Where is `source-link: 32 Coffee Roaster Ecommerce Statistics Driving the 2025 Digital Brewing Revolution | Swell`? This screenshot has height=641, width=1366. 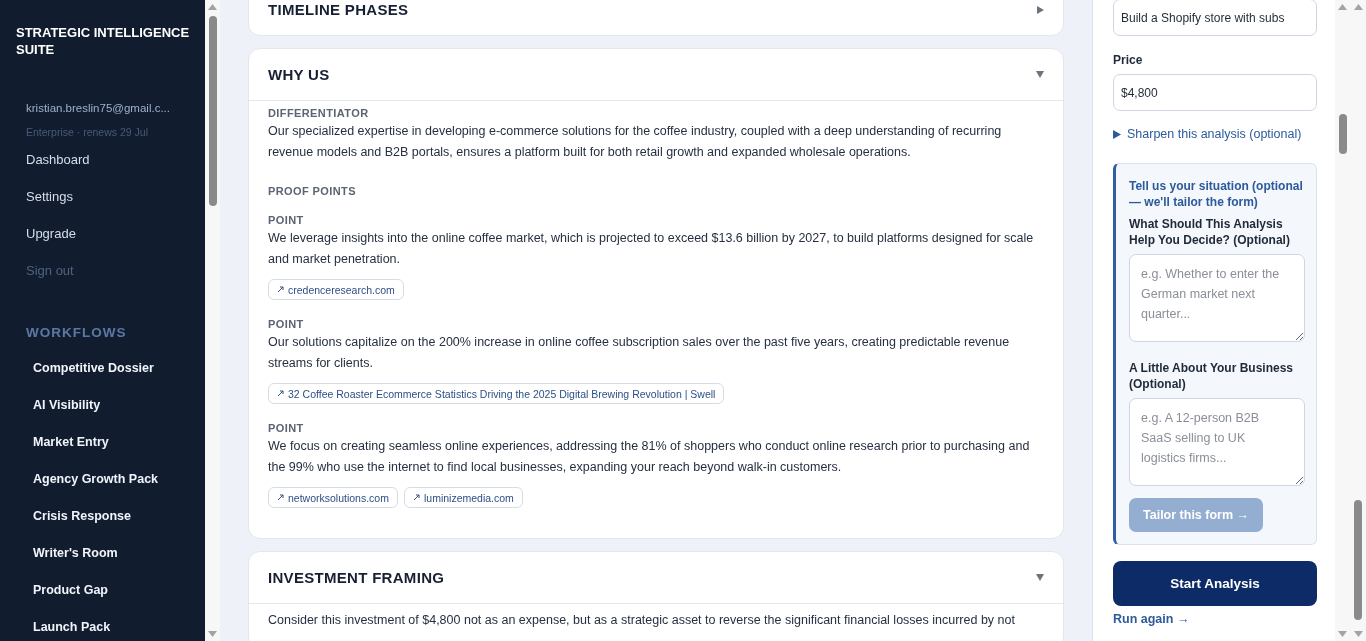 source-link: 32 Coffee Roaster Ecommerce Statistics Driving the 2025 Digital Brewing Revolution | Swell is located at coordinates (496, 393).